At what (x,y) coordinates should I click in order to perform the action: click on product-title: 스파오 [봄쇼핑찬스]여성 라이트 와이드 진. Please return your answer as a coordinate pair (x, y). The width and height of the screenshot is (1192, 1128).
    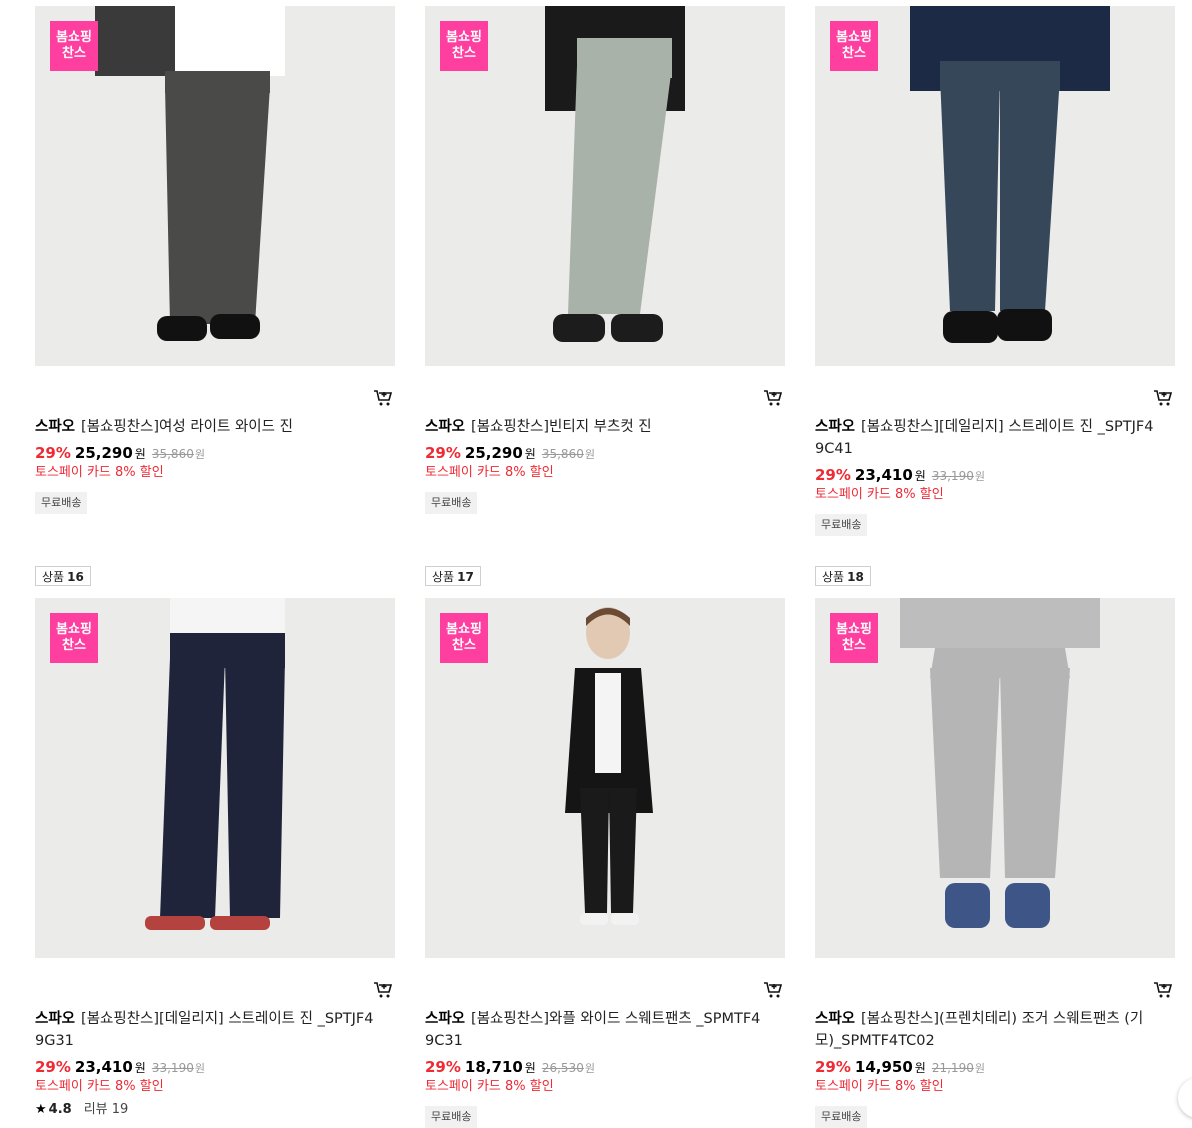
    Looking at the image, I should click on (205, 427).